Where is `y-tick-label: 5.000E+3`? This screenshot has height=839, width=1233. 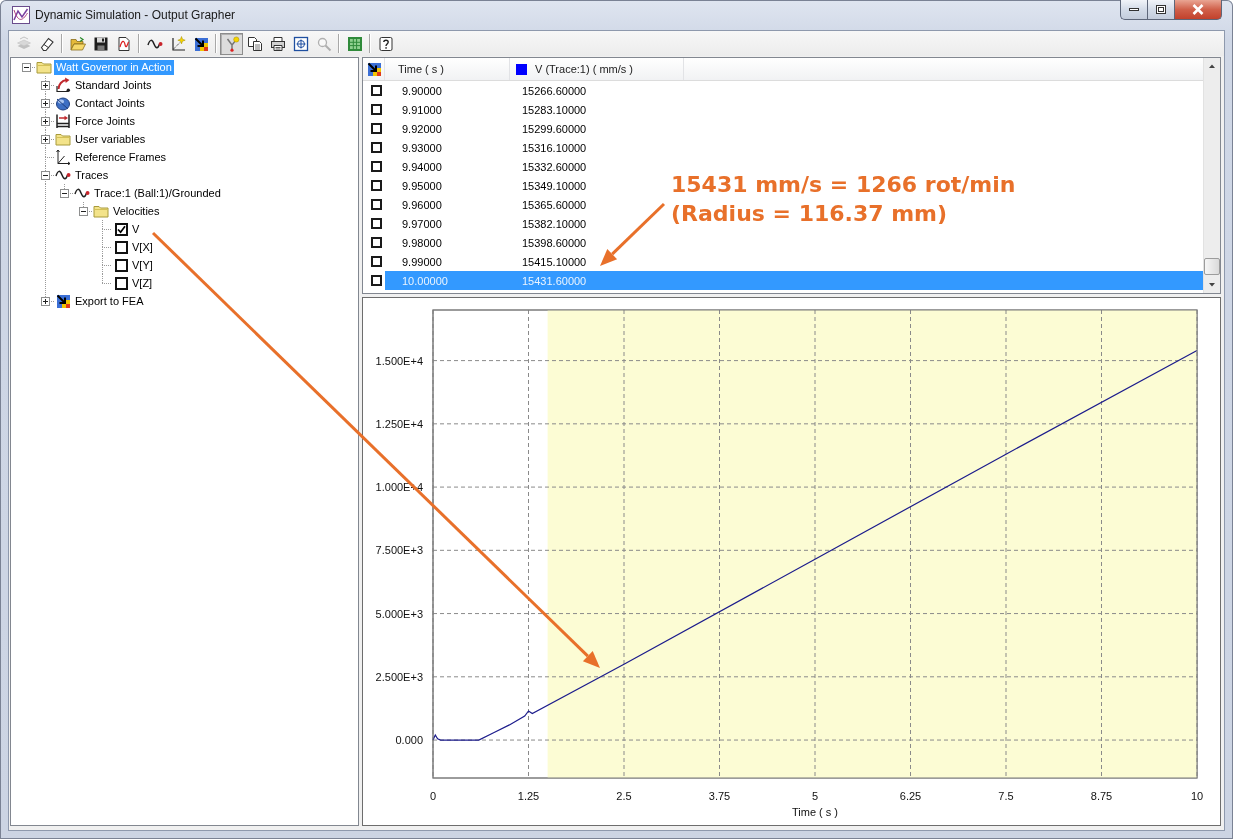 y-tick-label: 5.000E+3 is located at coordinates (399, 613).